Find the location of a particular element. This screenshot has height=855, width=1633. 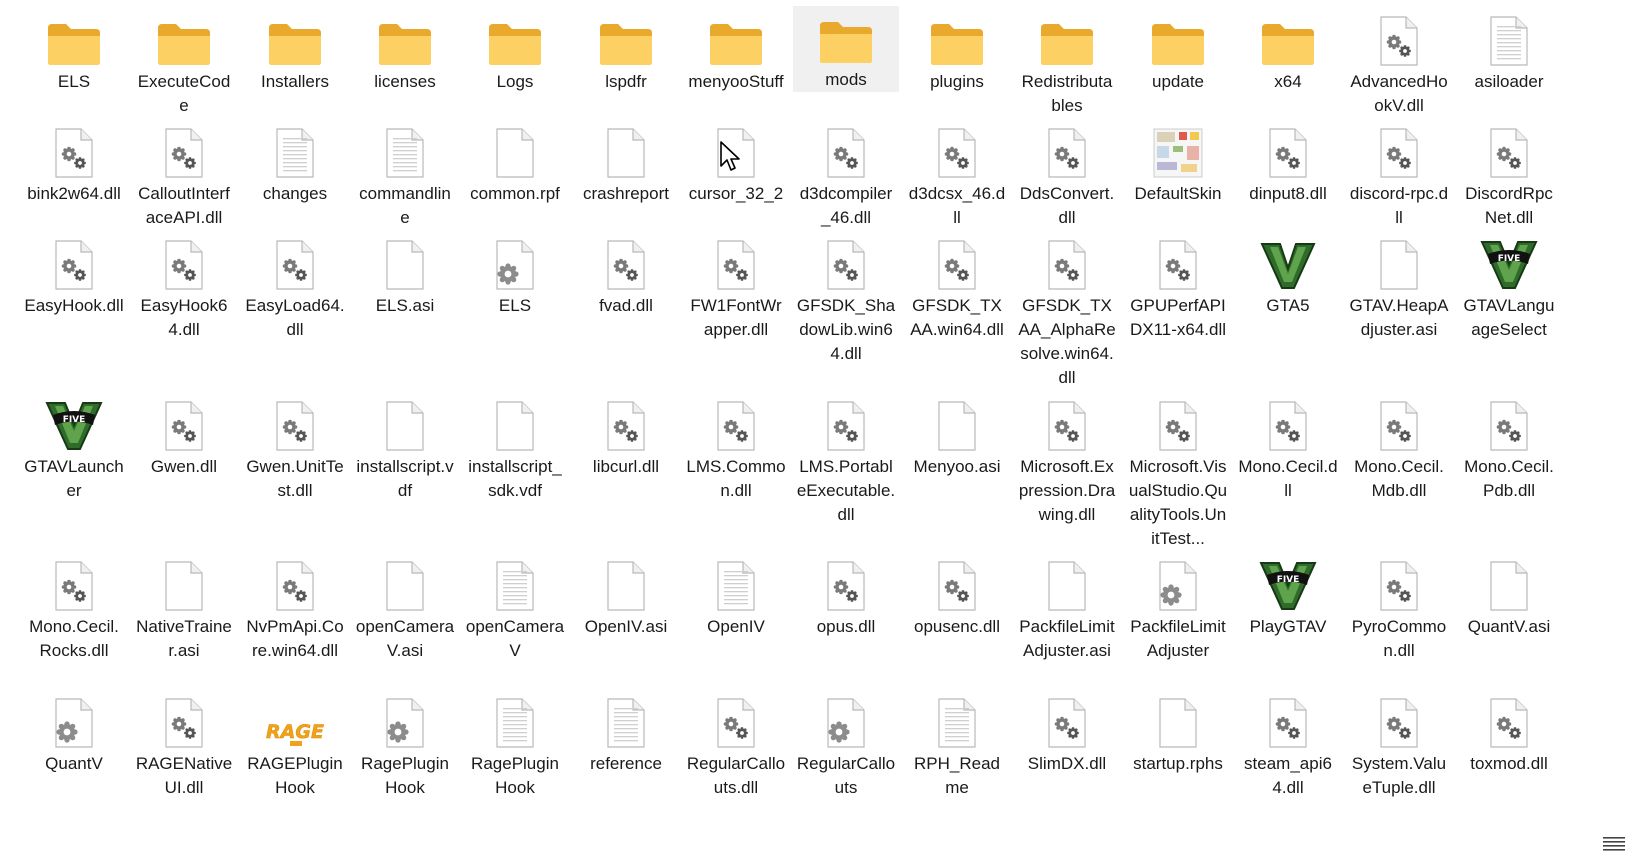

file-item: GTAV.HeapAdjuster.asi is located at coordinates (1399, 286).